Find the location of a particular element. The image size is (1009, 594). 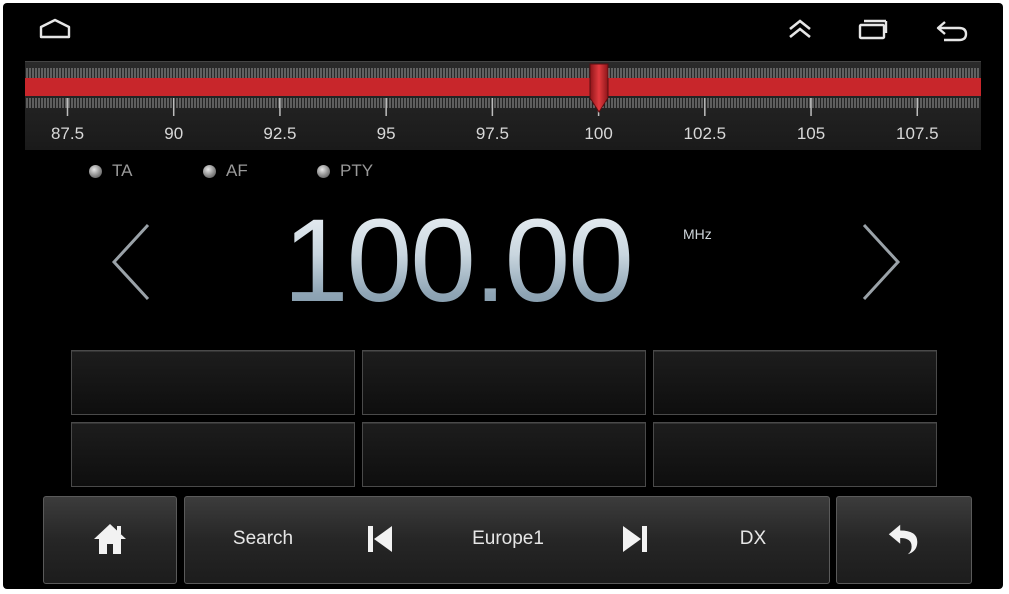

skip-next-icon is located at coordinates (635, 539).